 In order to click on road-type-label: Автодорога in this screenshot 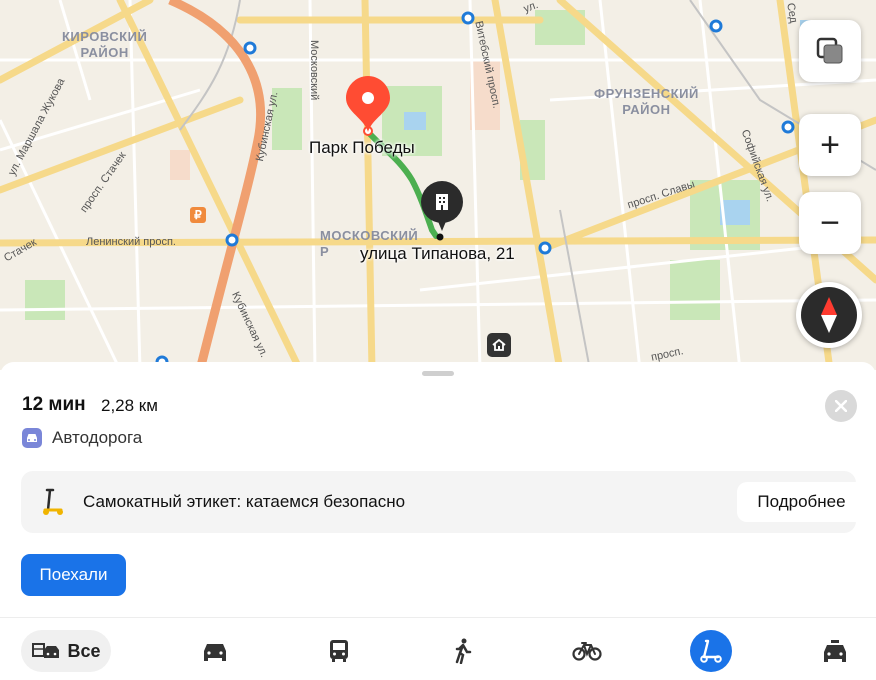, I will do `click(97, 437)`.